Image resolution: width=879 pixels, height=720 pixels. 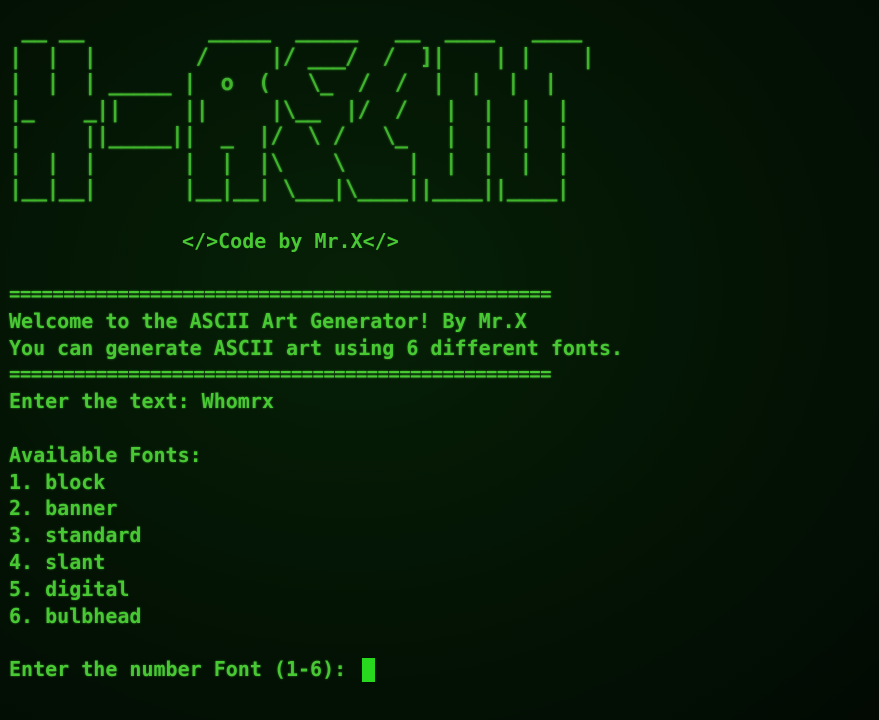 I want to click on fonts-heading: Available Fonts:, so click(x=105, y=454).